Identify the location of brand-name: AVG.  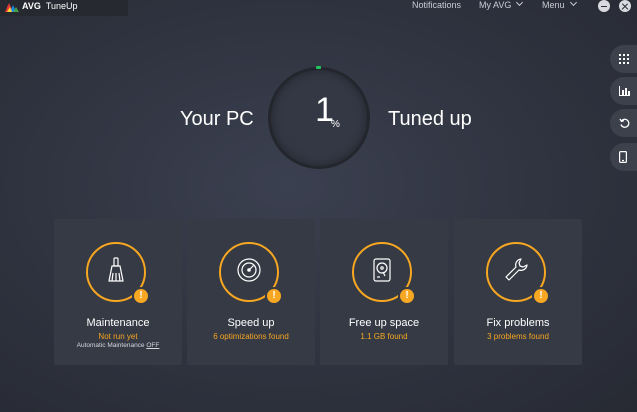
(31, 6).